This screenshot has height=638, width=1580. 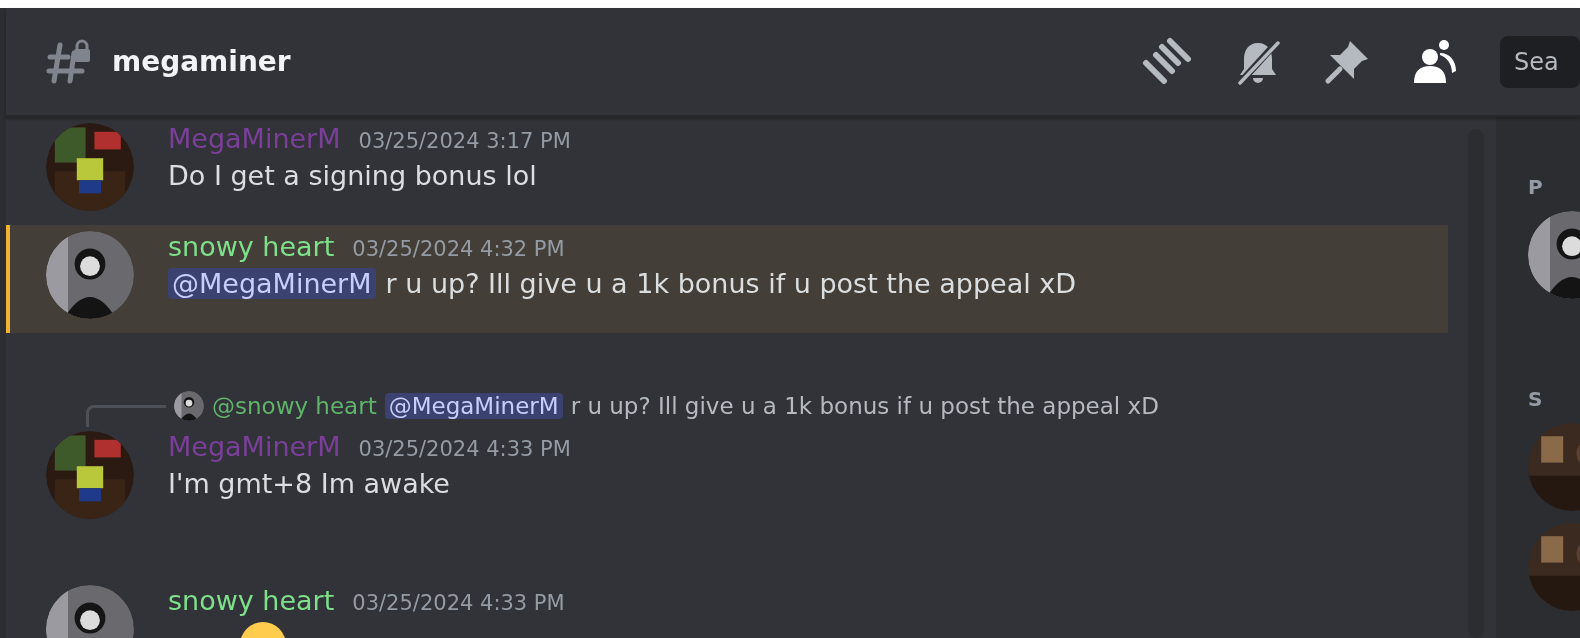 What do you see at coordinates (1536, 187) in the screenshot?
I see `section-header: P` at bounding box center [1536, 187].